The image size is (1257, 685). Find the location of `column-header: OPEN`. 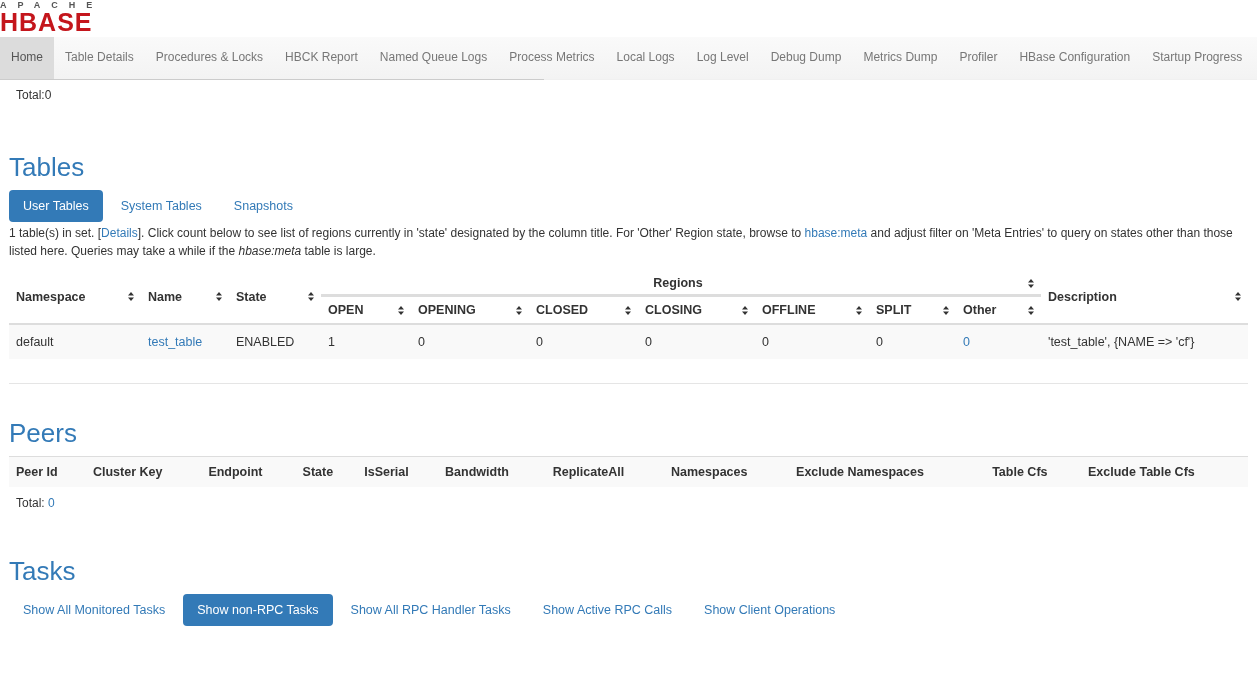

column-header: OPEN is located at coordinates (346, 310).